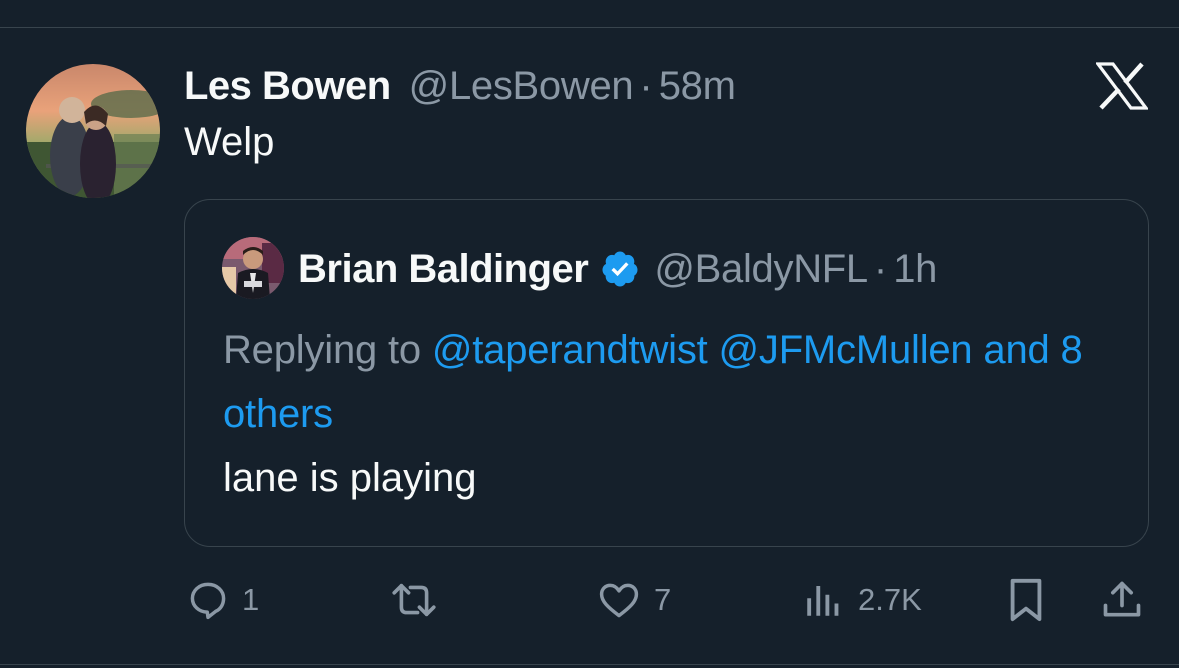  I want to click on like-count: 7, so click(663, 599).